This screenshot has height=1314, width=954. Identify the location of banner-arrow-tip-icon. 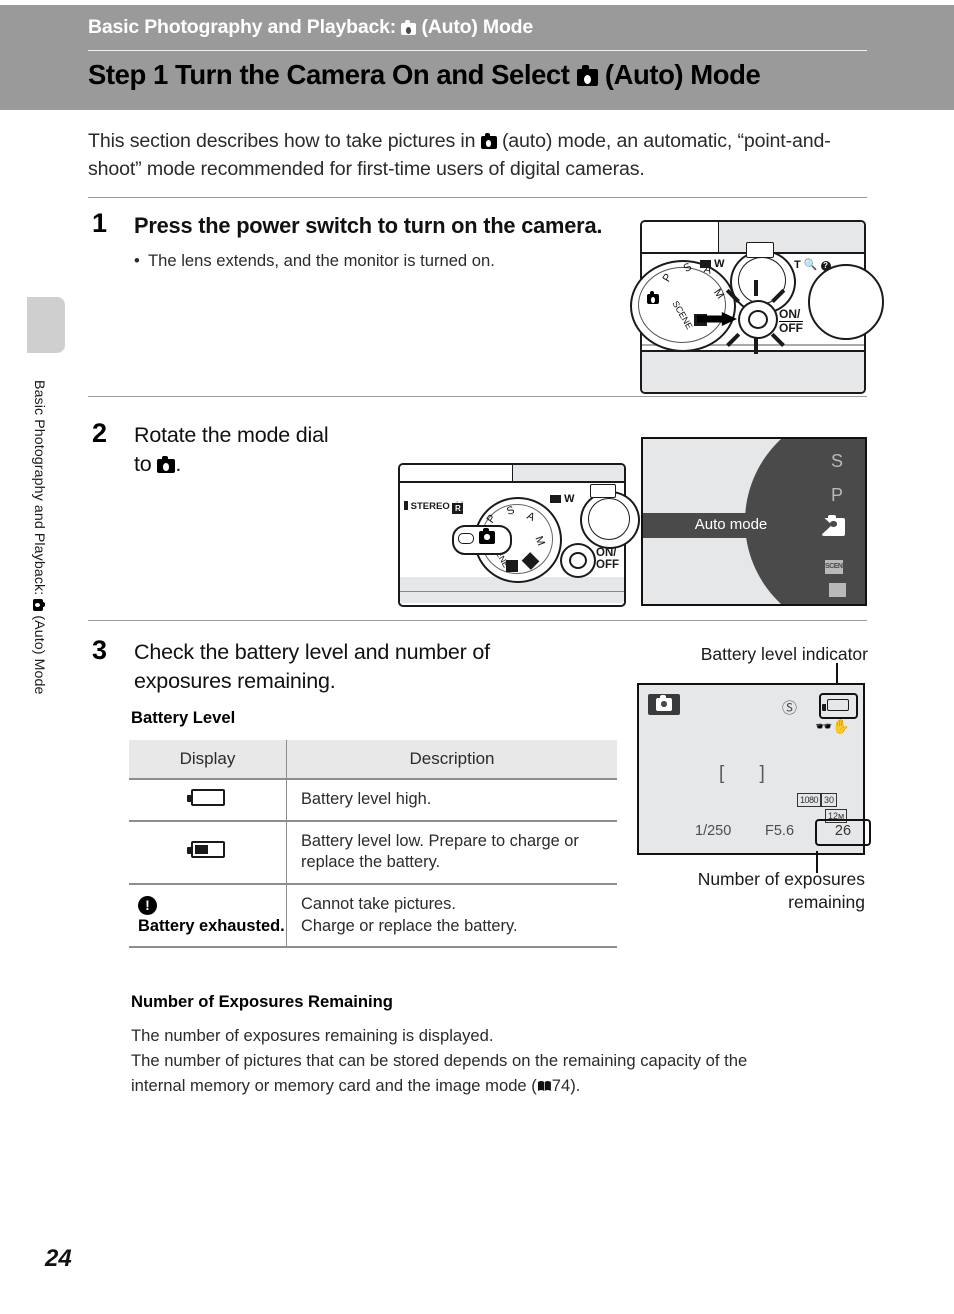
(825, 525).